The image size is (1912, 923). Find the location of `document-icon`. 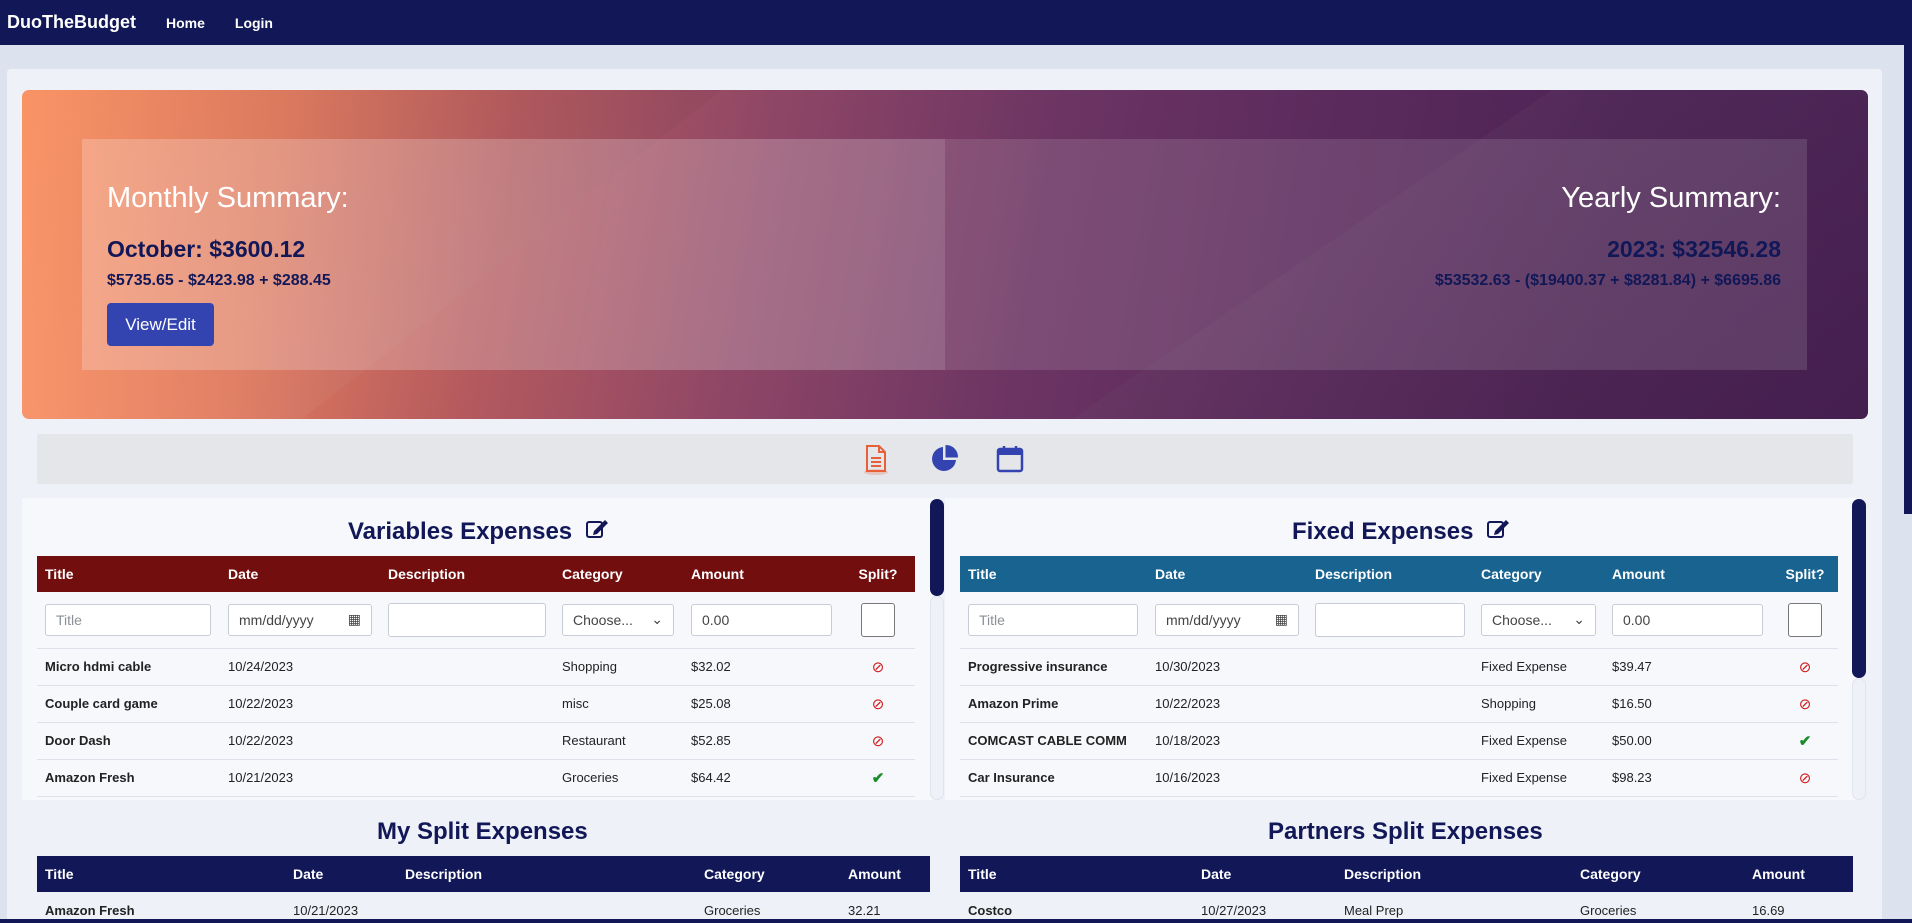

document-icon is located at coordinates (876, 459).